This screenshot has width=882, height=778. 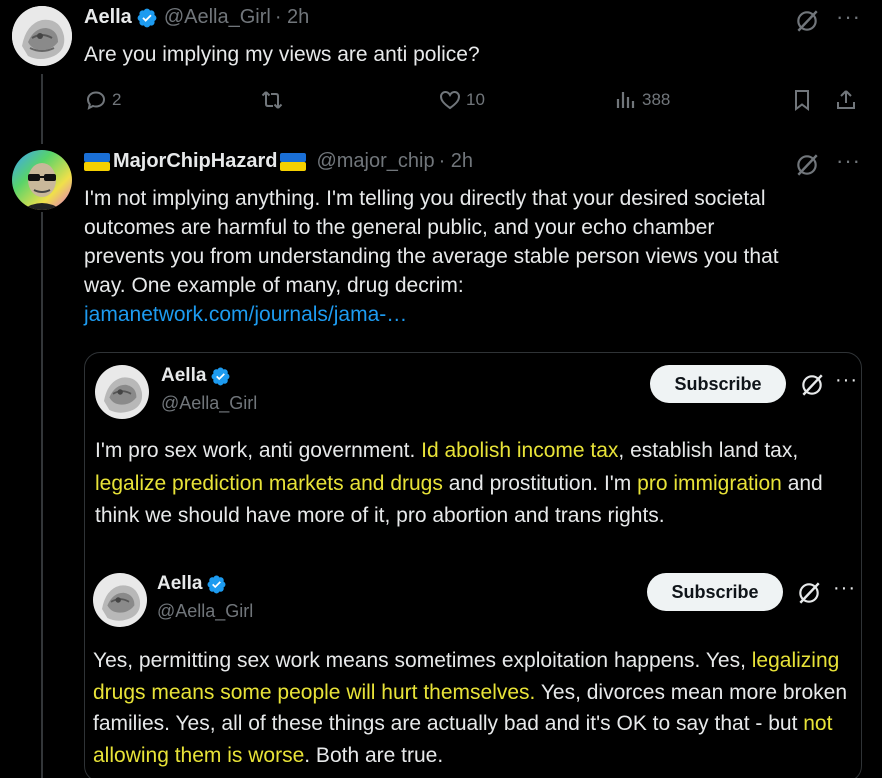 I want to click on author-handle: @major_chip, so click(x=375, y=161).